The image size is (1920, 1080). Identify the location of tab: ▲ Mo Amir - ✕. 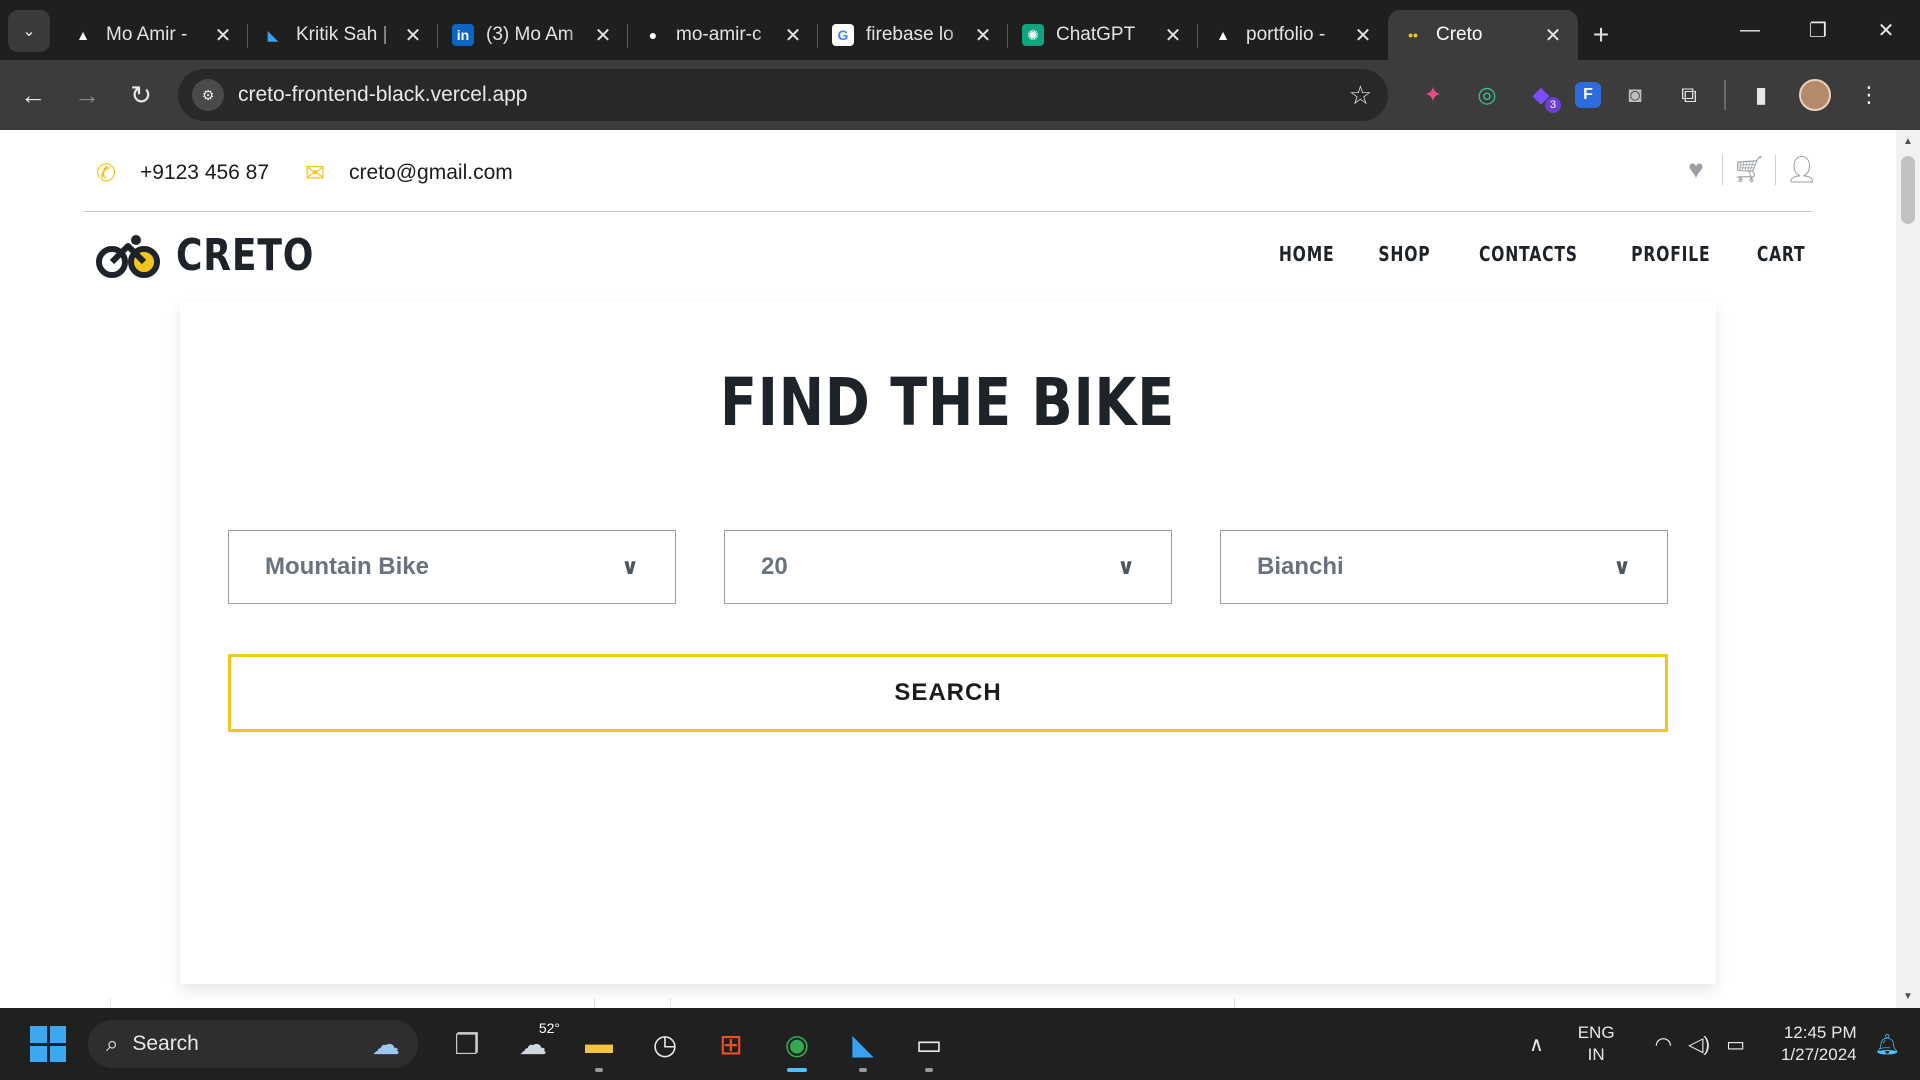
(153, 35).